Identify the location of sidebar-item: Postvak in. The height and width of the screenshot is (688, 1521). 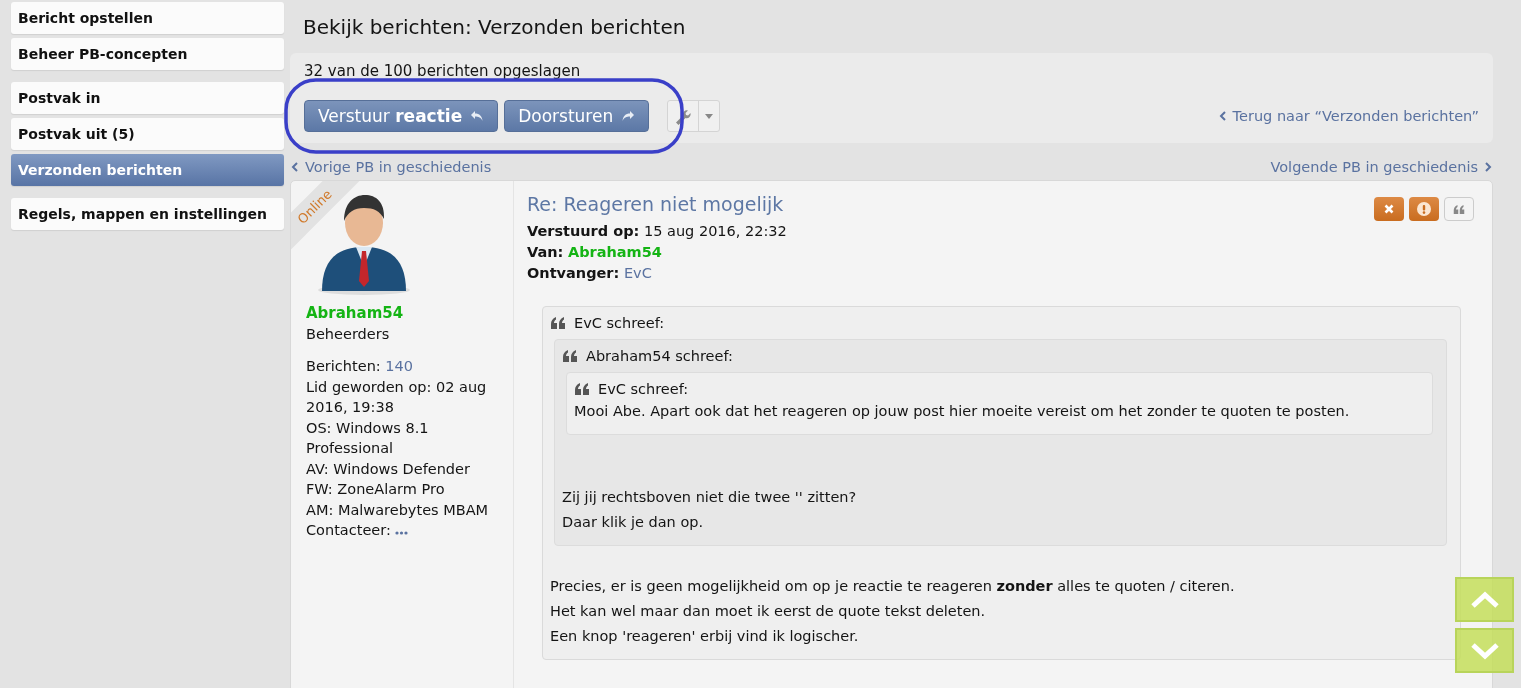
(147, 98).